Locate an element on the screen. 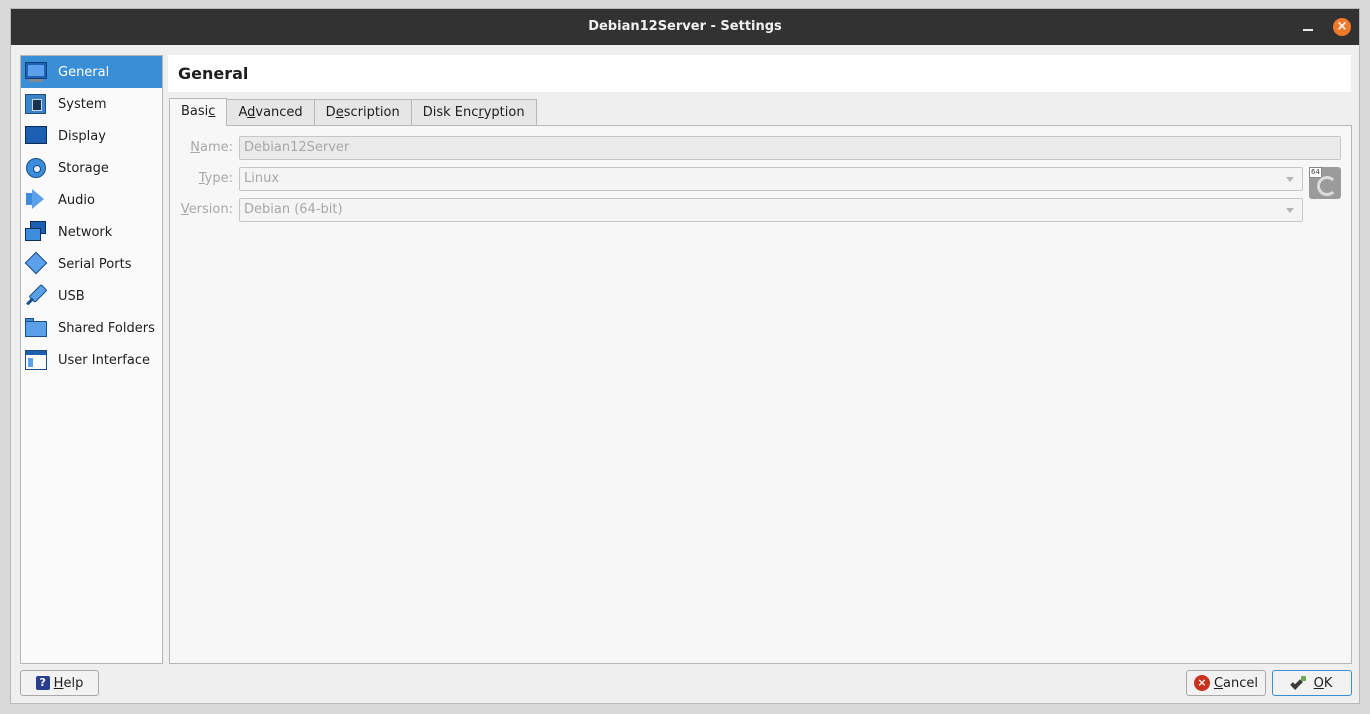 This screenshot has width=1370, height=714. minimize-icon is located at coordinates (1308, 26).